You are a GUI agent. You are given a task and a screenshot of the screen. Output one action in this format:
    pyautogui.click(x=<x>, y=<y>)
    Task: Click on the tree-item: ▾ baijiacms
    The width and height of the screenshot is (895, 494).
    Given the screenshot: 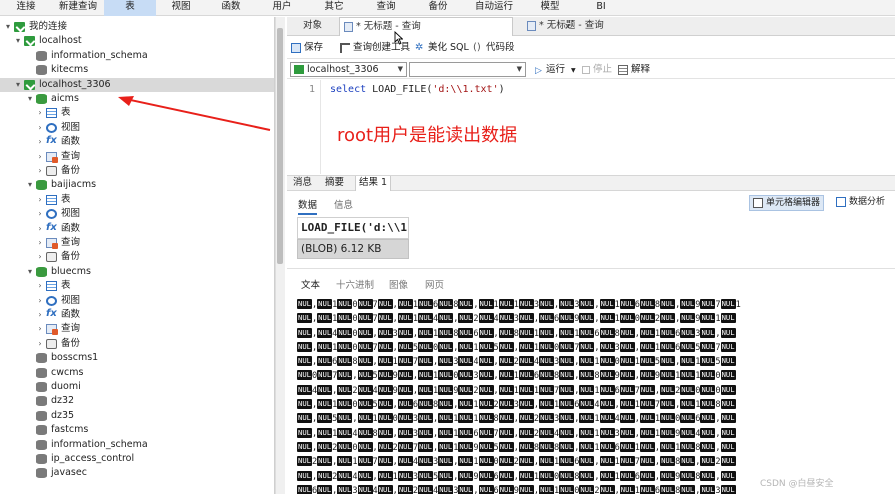 What is the action you would take?
    pyautogui.click(x=137, y=185)
    